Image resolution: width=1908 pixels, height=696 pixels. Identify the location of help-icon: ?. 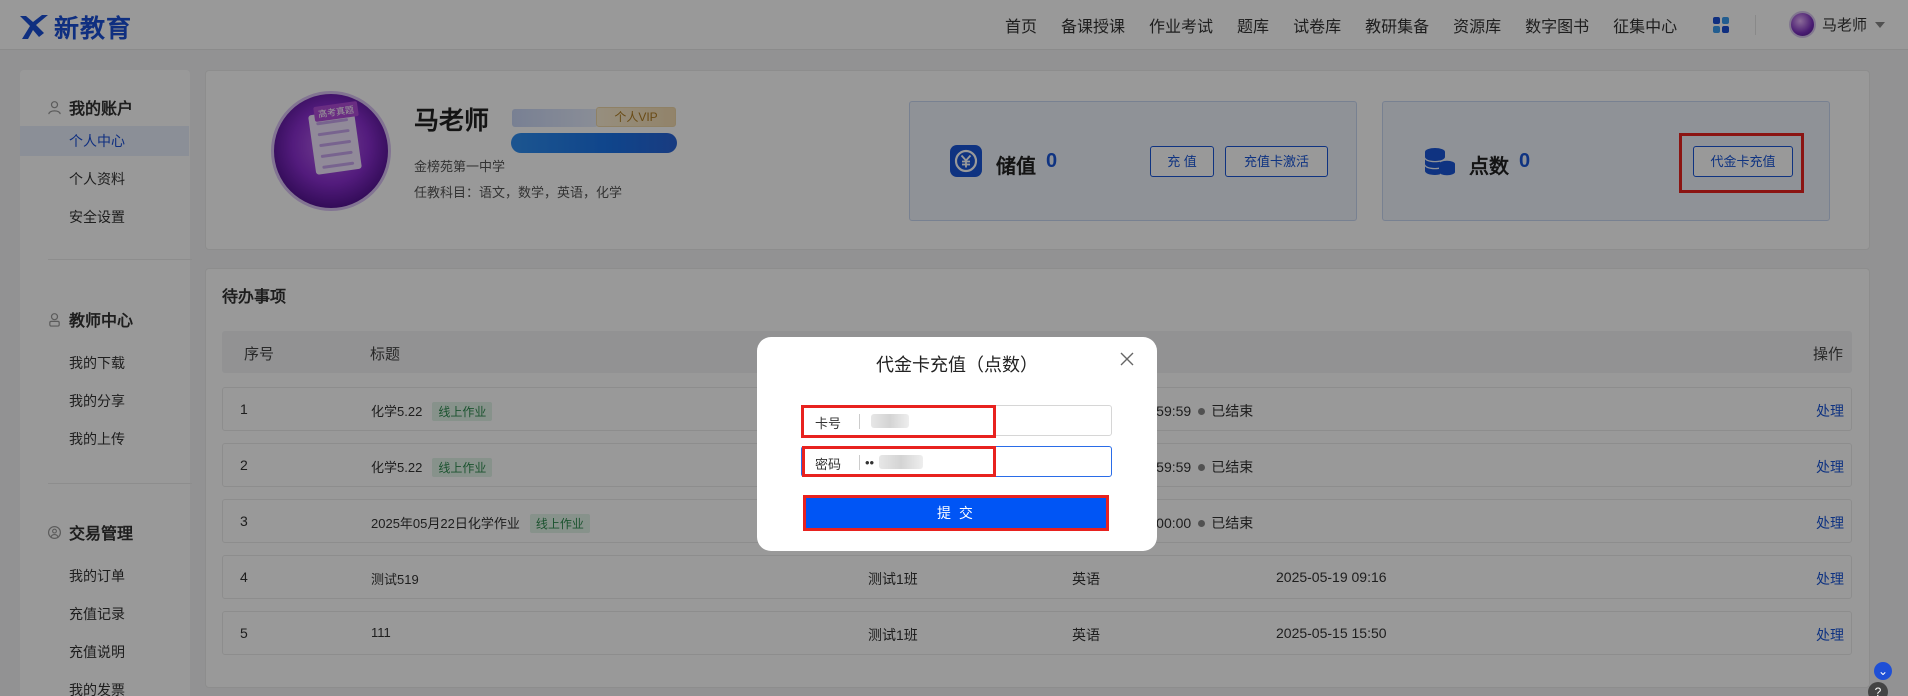
(1878, 689).